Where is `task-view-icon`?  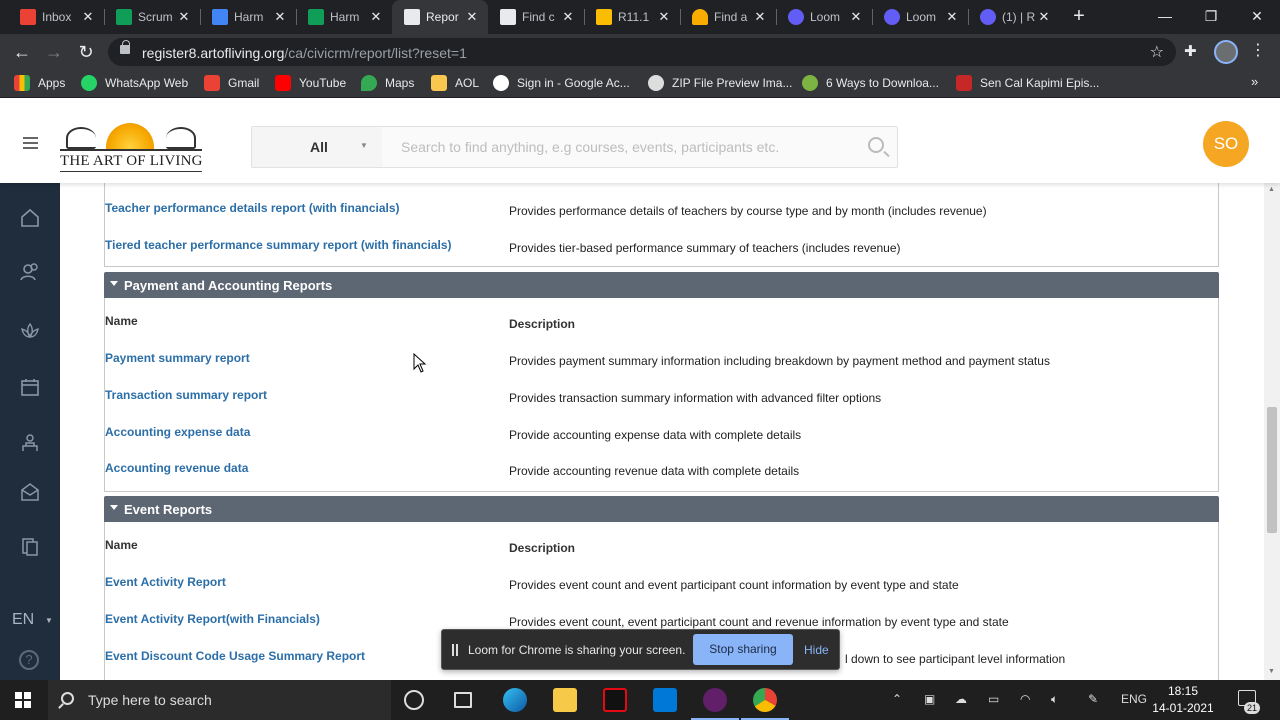
task-view-icon is located at coordinates (463, 700).